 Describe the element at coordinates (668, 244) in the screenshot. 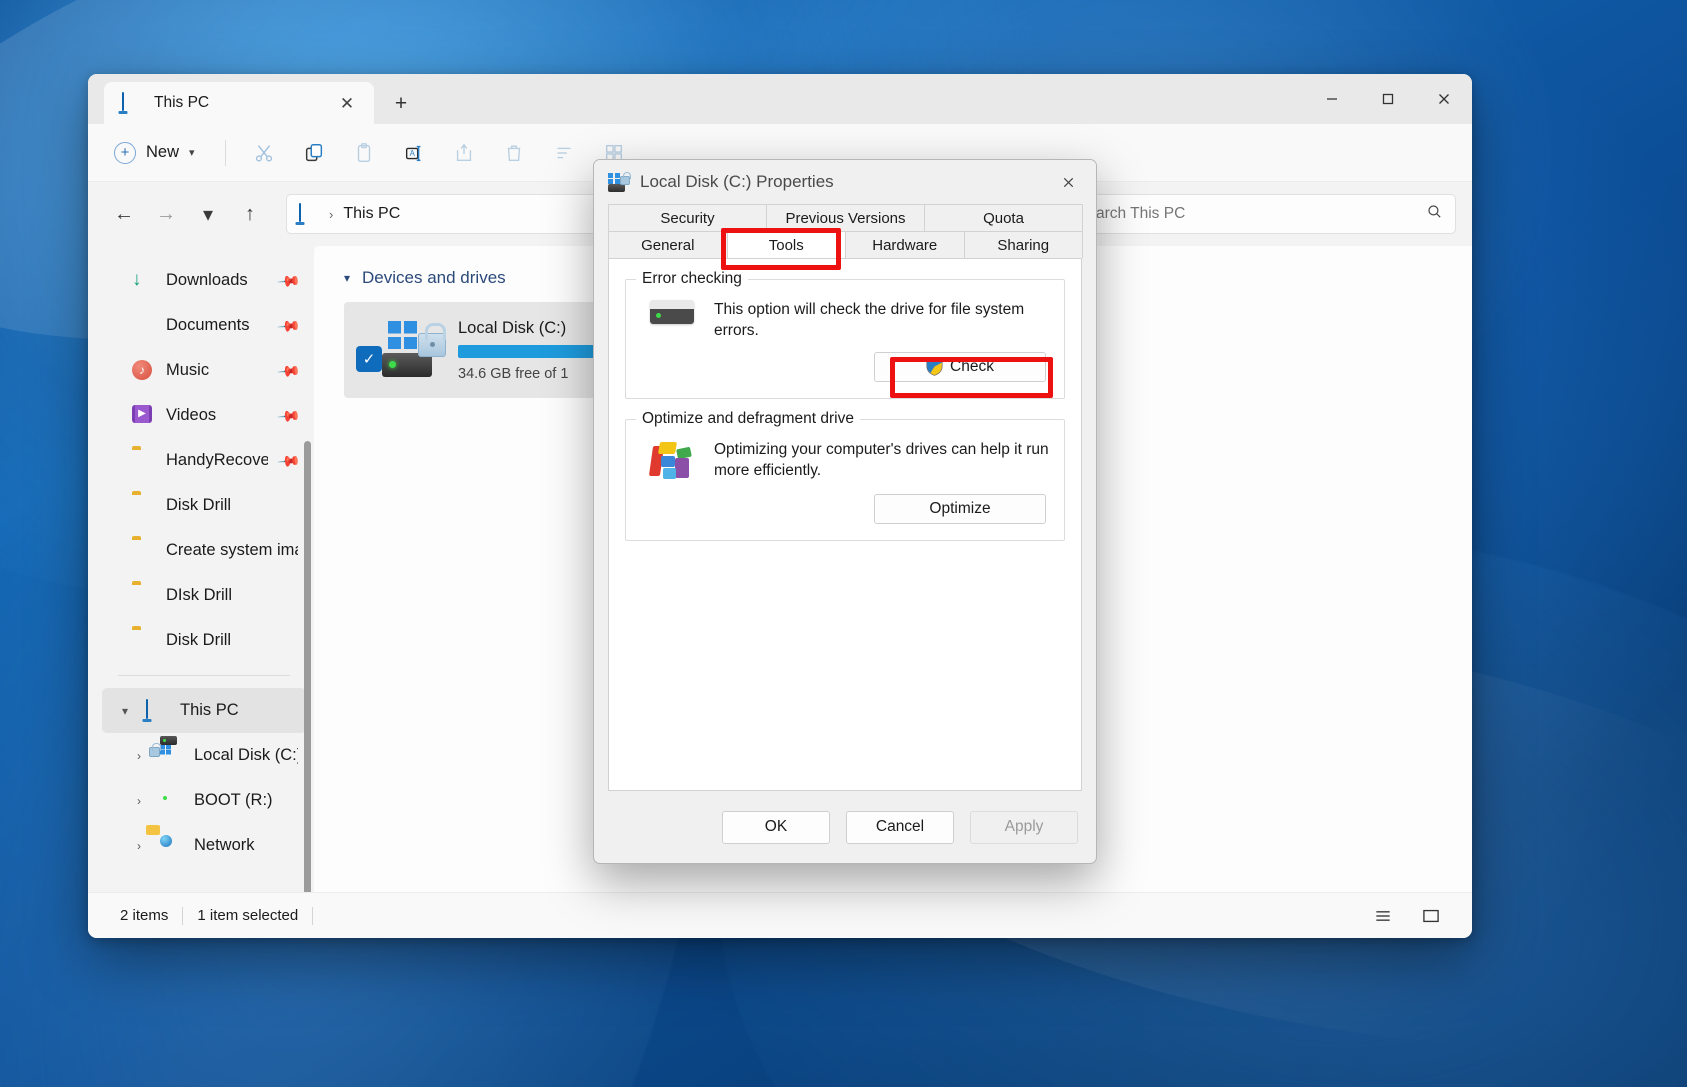

I see `tab-general: General` at that location.